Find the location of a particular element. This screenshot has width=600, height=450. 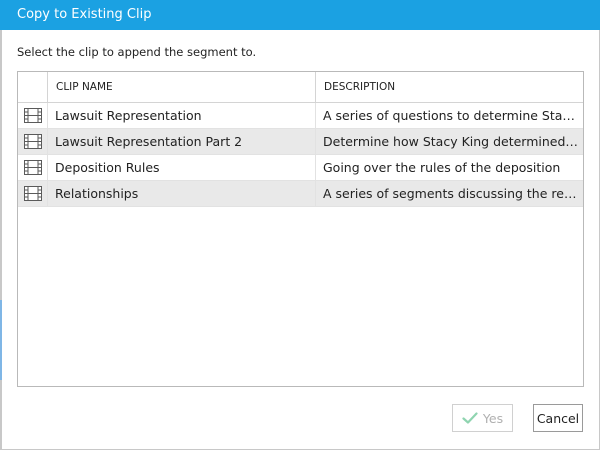

row-clip-name: Lawsuit Representation Part 2 is located at coordinates (182, 141).